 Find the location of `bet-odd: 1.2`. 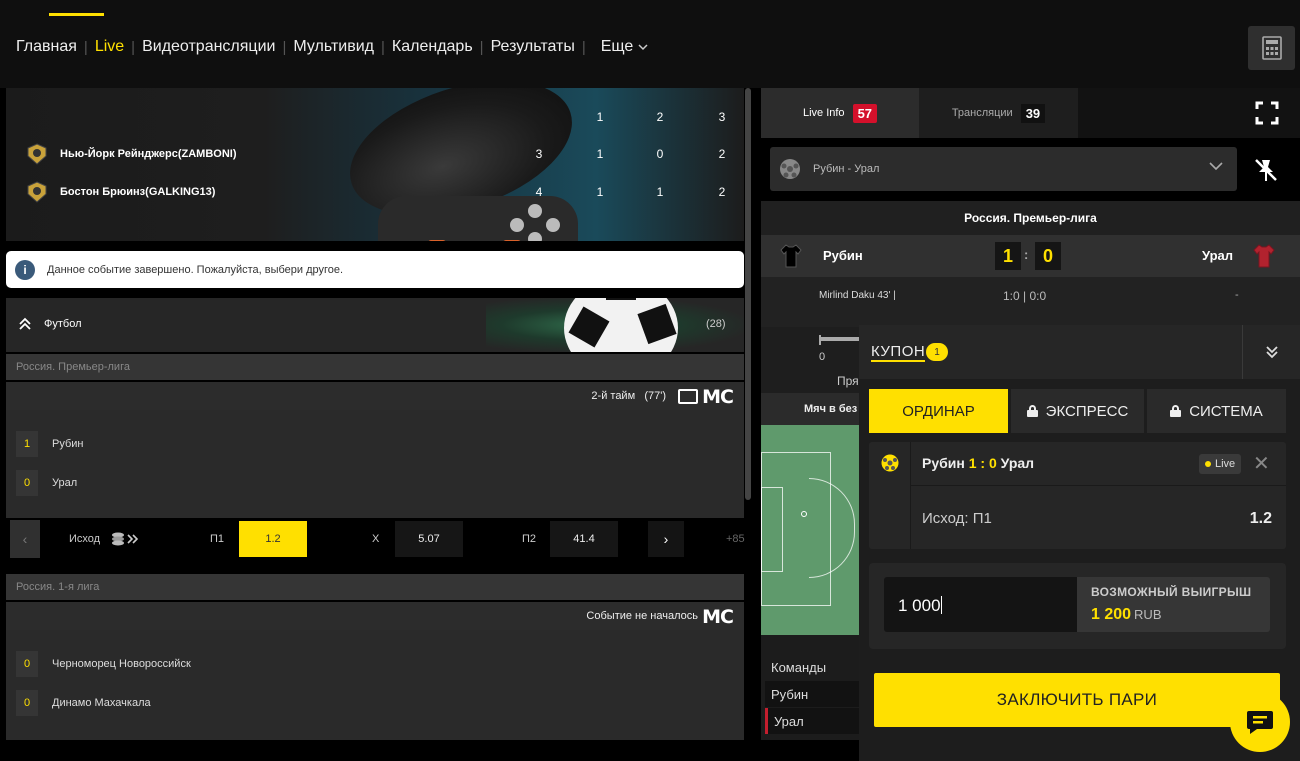

bet-odd: 1.2 is located at coordinates (1260, 518).